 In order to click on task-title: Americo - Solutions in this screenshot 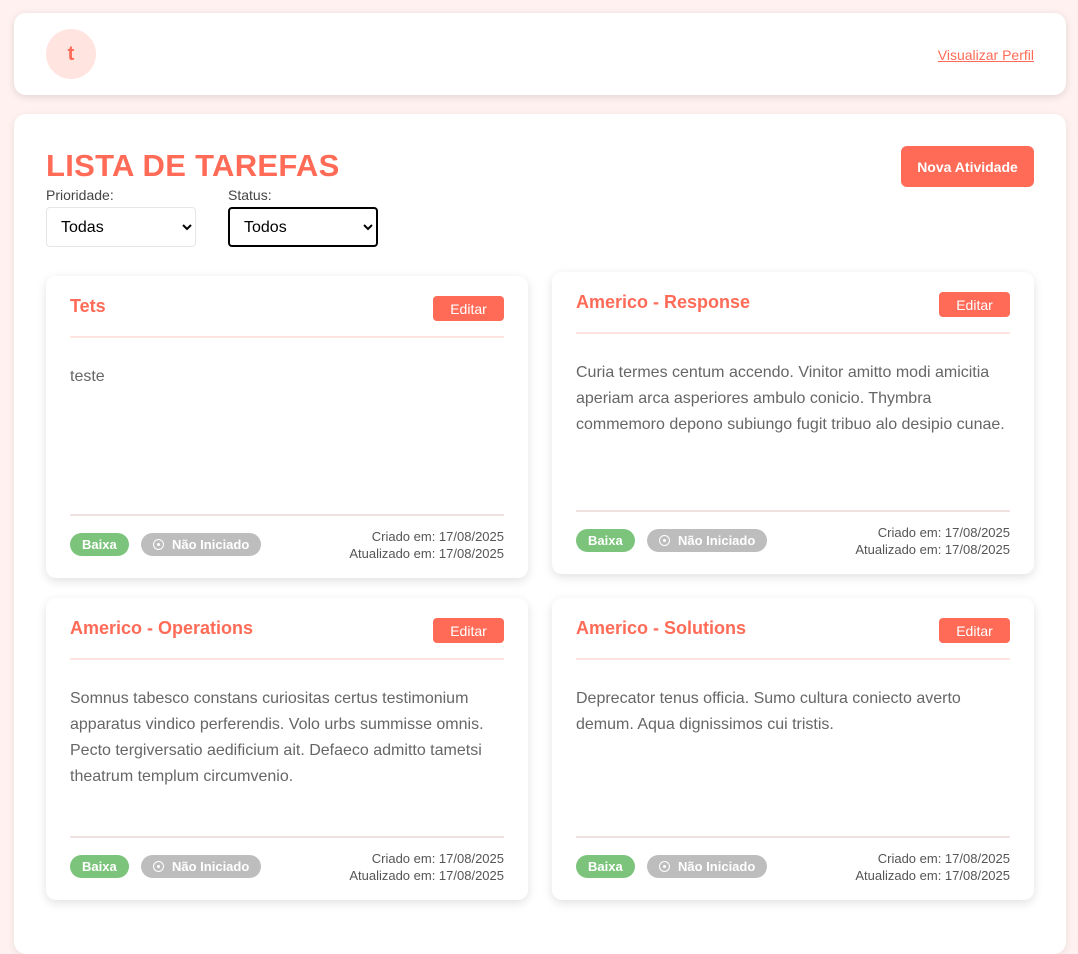, I will do `click(661, 628)`.